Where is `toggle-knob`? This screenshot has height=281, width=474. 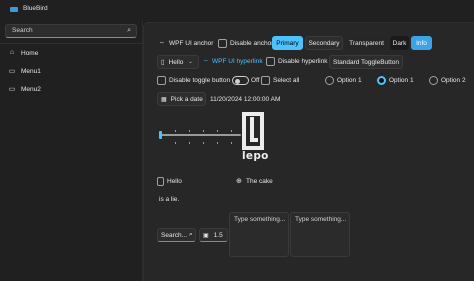 toggle-knob is located at coordinates (237, 81).